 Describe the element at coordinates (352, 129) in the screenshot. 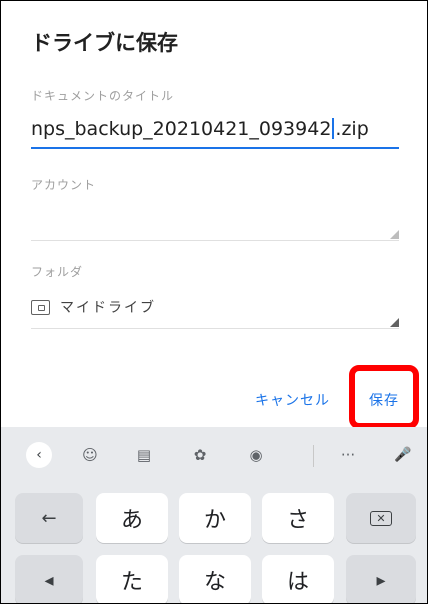

I see `document-title-extension: .zip` at that location.